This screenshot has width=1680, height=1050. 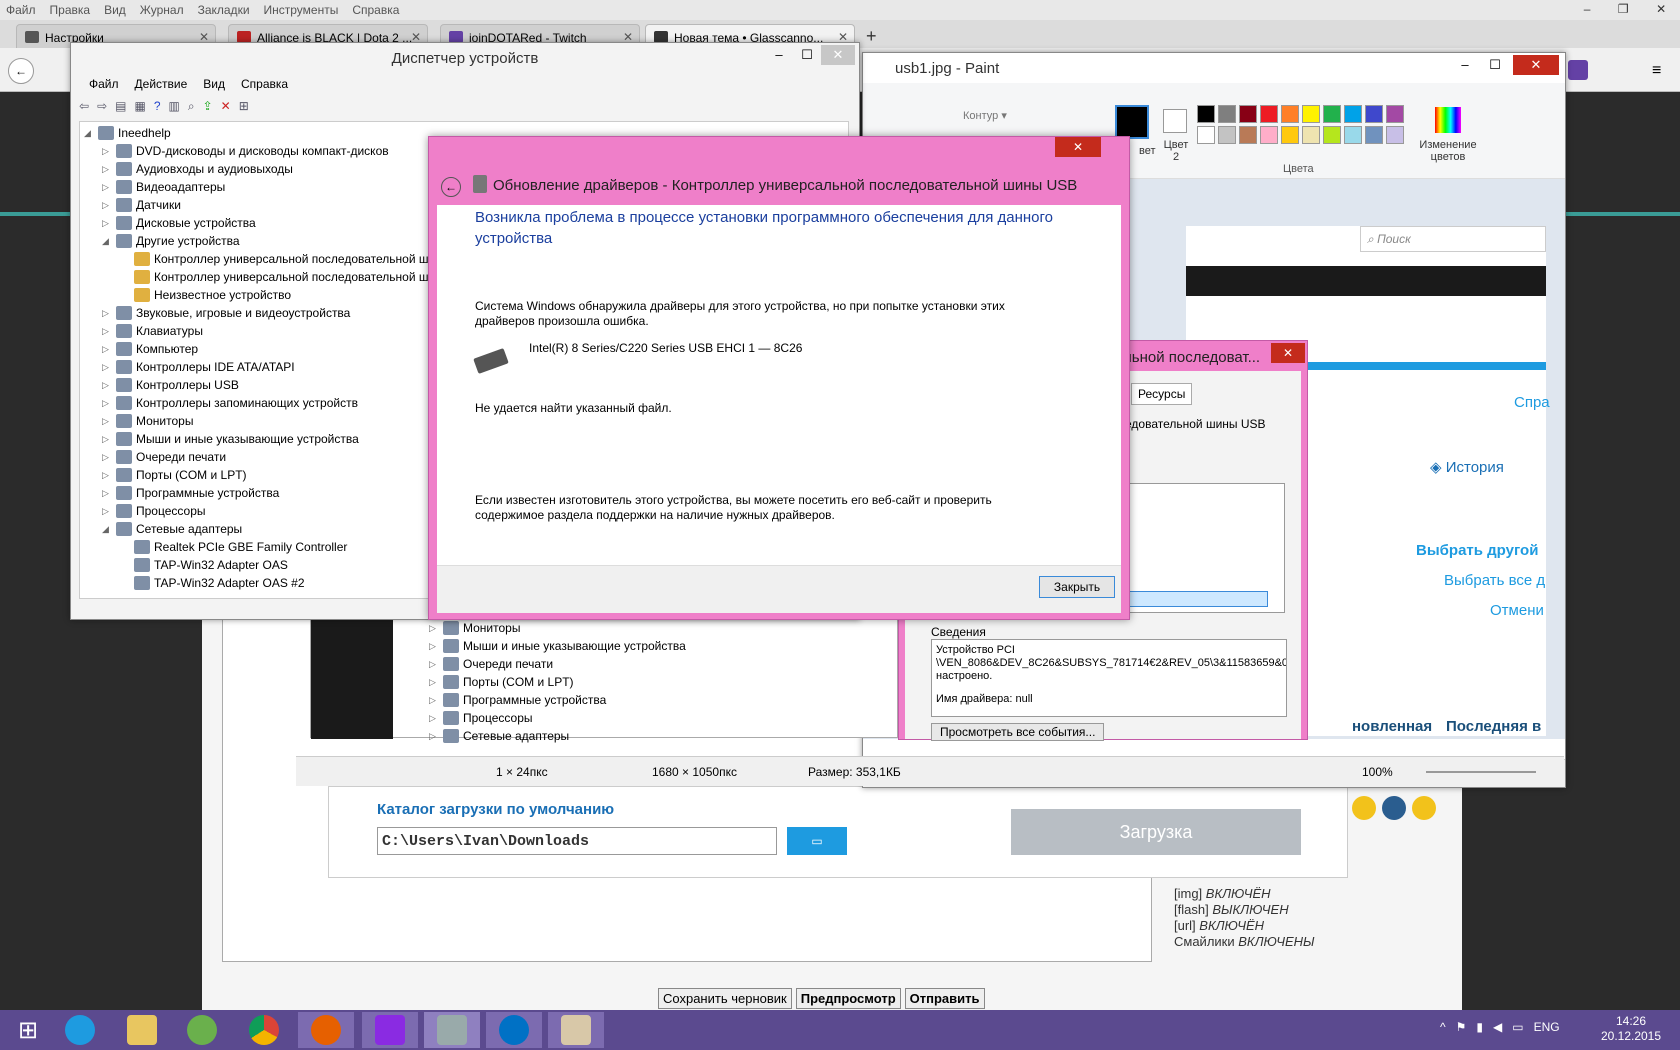 What do you see at coordinates (452, 1030) in the screenshot?
I see `devmgr-taskbar-button` at bounding box center [452, 1030].